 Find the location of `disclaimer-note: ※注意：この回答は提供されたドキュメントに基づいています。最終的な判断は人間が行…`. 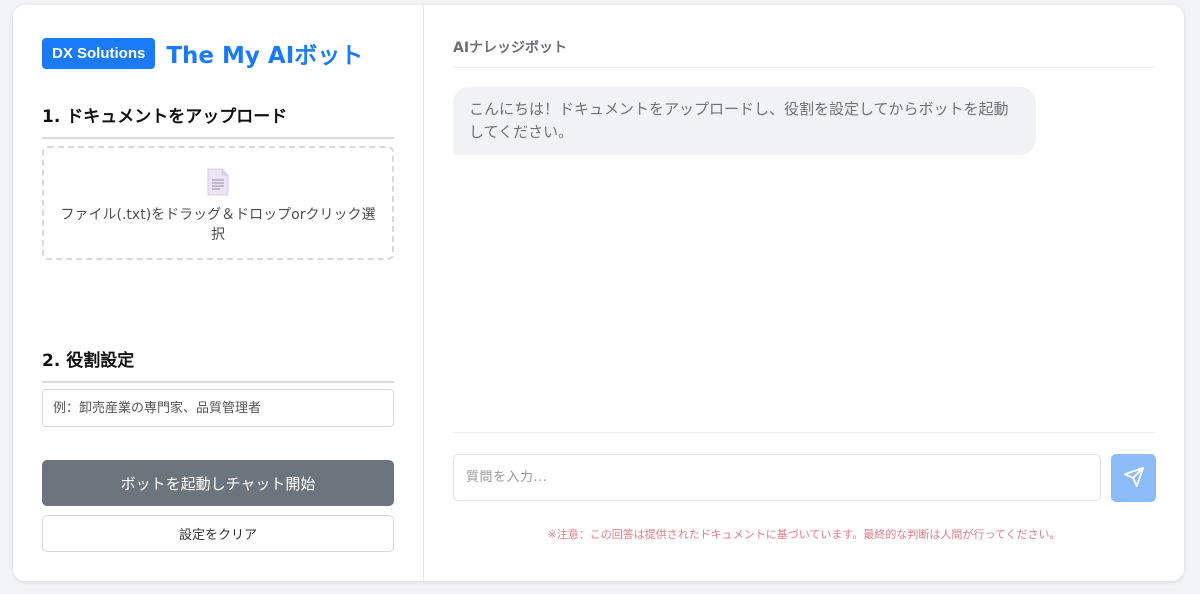

disclaimer-note: ※注意：この回答は提供されたドキュメントに基づいています。最終的な判断は人間が行… is located at coordinates (804, 534).